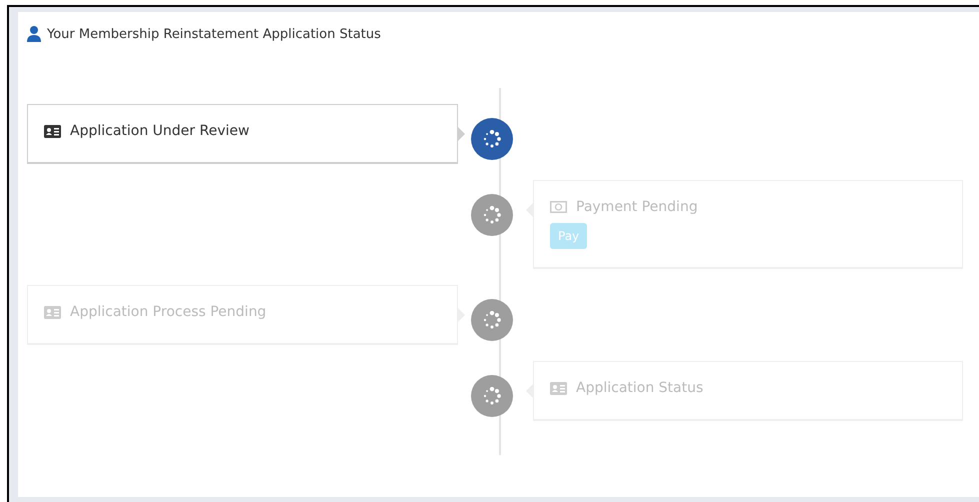  I want to click on card-title: Your Membership Reinstatement Application Status, so click(214, 34).